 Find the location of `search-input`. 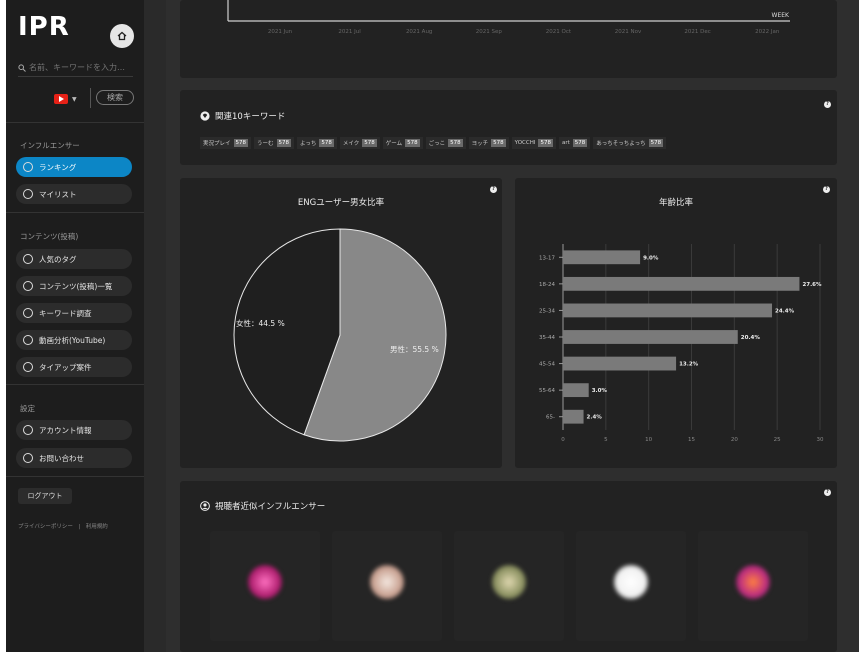

search-input is located at coordinates (79, 67).